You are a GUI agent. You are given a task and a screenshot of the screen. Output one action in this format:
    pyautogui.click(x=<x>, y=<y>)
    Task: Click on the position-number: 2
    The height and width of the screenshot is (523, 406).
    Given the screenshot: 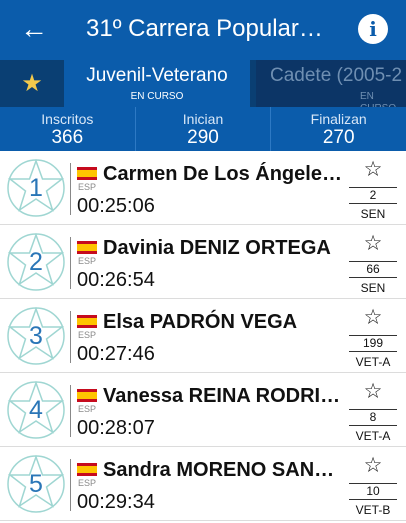 What is the action you would take?
    pyautogui.click(x=36, y=262)
    